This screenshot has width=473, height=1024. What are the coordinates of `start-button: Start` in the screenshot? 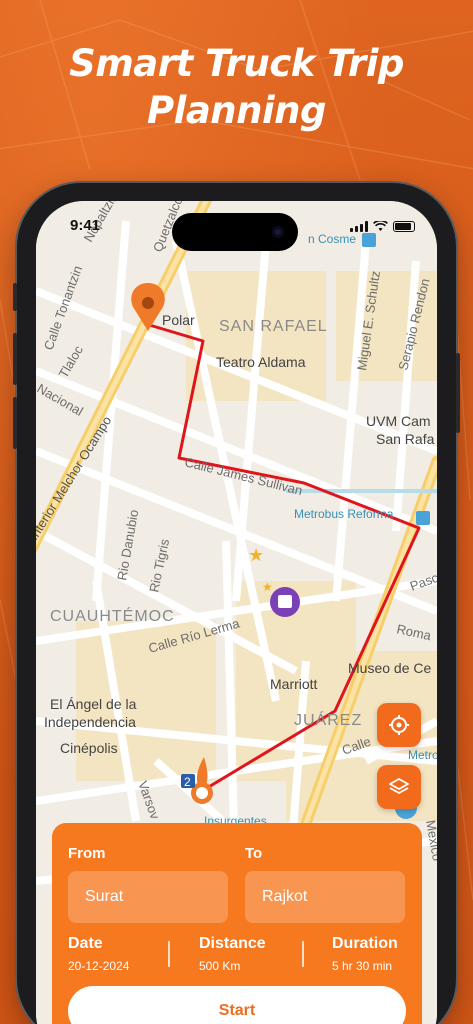 It's located at (237, 1005).